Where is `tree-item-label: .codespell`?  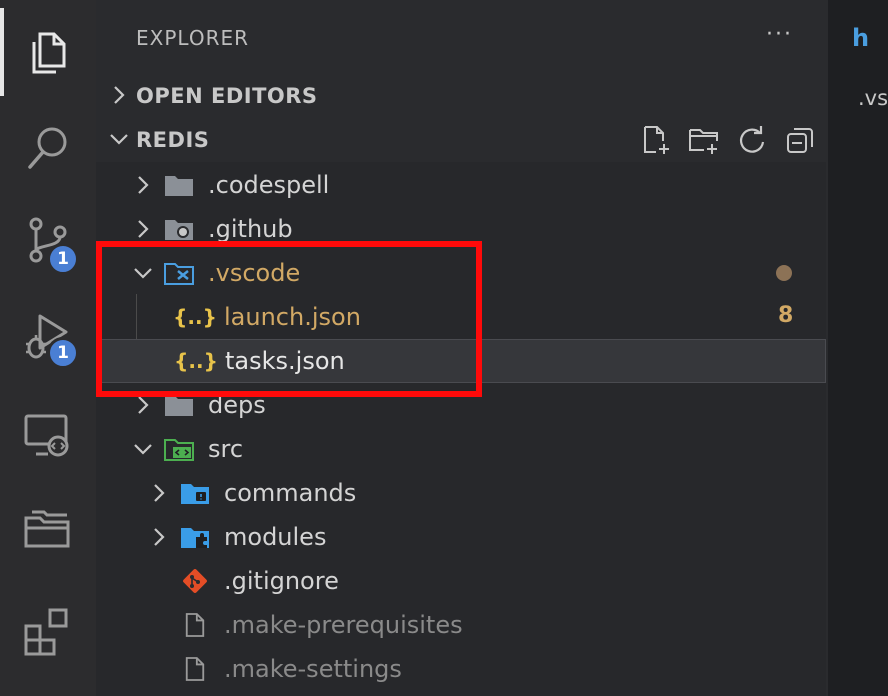
tree-item-label: .codespell is located at coordinates (269, 185).